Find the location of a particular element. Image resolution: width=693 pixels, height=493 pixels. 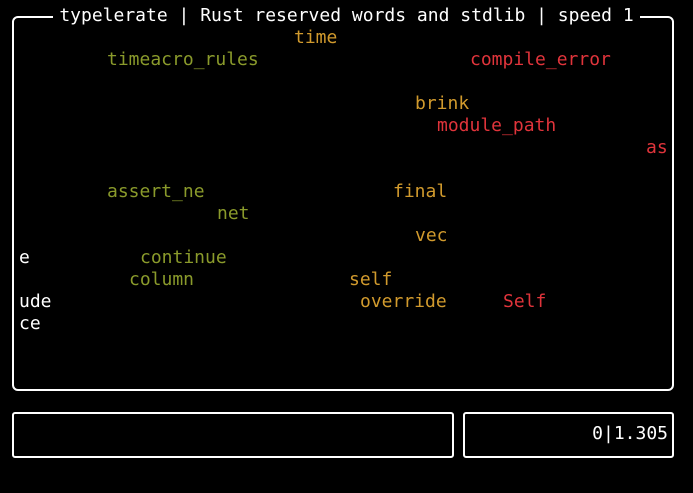

falling-word: net is located at coordinates (233, 213).